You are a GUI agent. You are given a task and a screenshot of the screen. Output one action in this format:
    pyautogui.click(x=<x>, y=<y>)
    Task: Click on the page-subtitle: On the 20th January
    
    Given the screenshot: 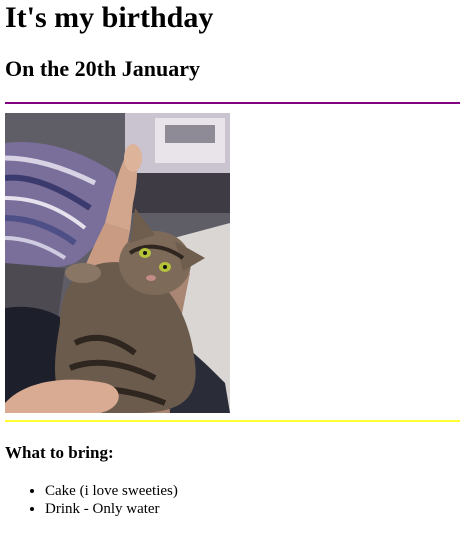 What is the action you would take?
    pyautogui.click(x=102, y=68)
    